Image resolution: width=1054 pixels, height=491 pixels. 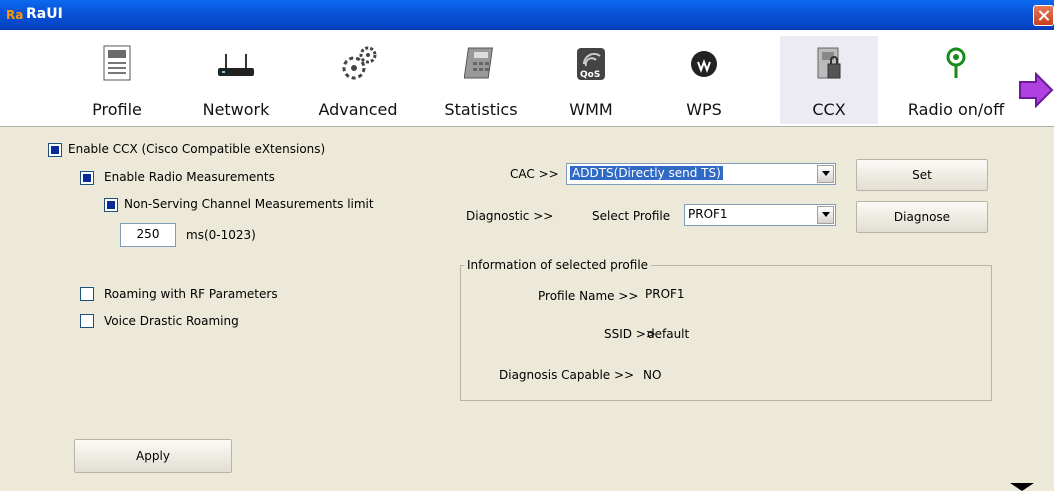 What do you see at coordinates (668, 334) in the screenshot?
I see `ssid-value: default` at bounding box center [668, 334].